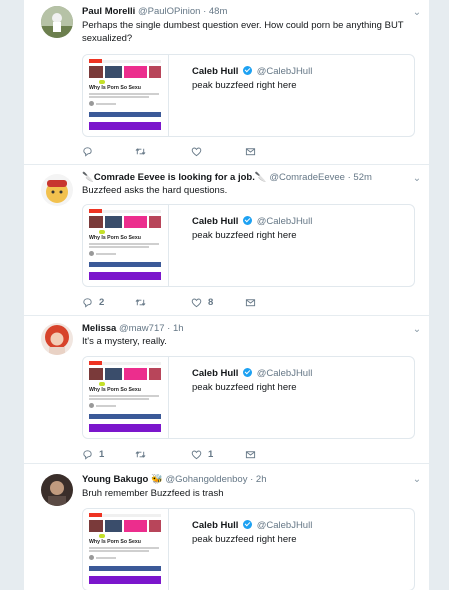 This screenshot has width=449, height=590. Describe the element at coordinates (115, 479) in the screenshot. I see `author-name: Young Bakugo` at that location.